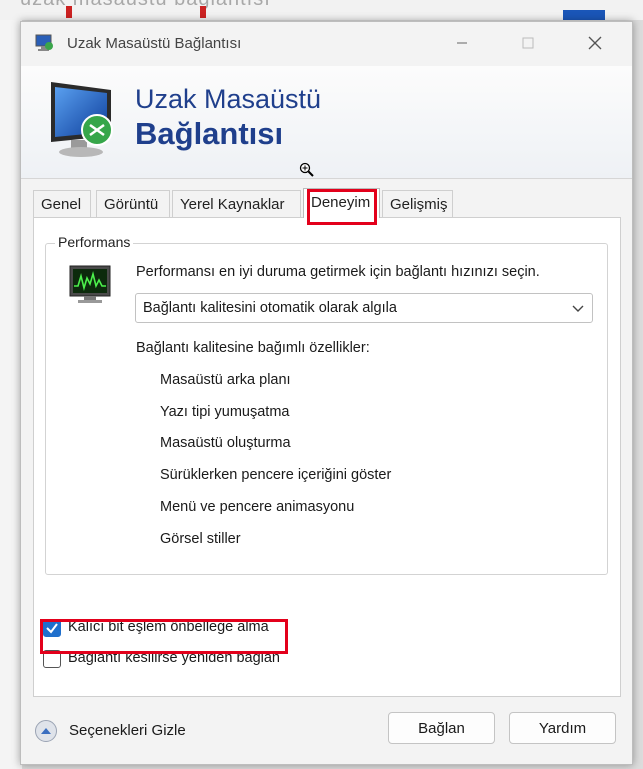 This screenshot has height=769, width=643. What do you see at coordinates (133, 203) in the screenshot?
I see `tab-goruntu: Görüntü` at bounding box center [133, 203].